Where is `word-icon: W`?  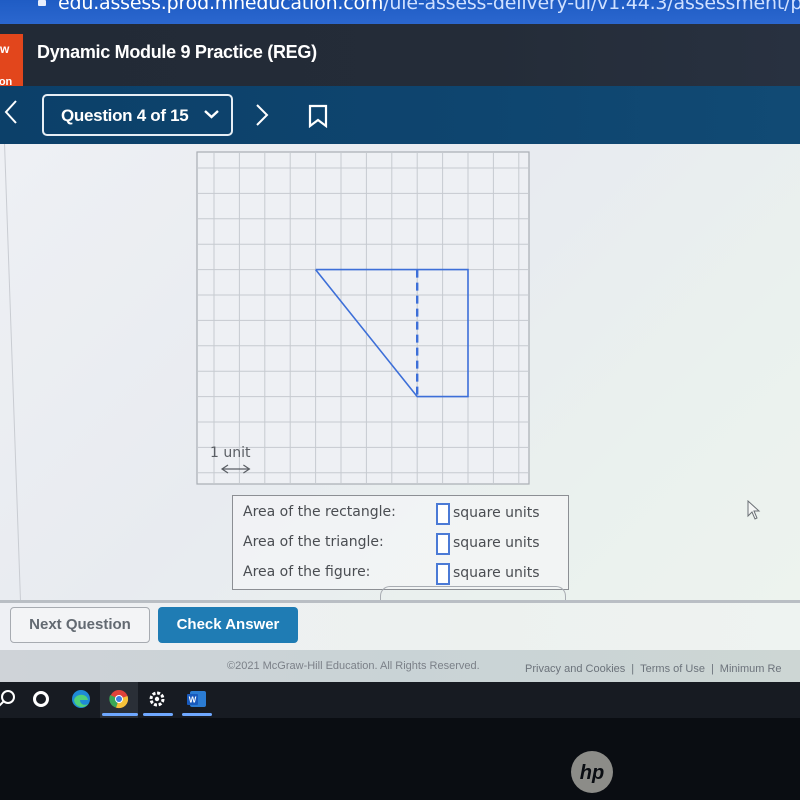 word-icon: W is located at coordinates (197, 699).